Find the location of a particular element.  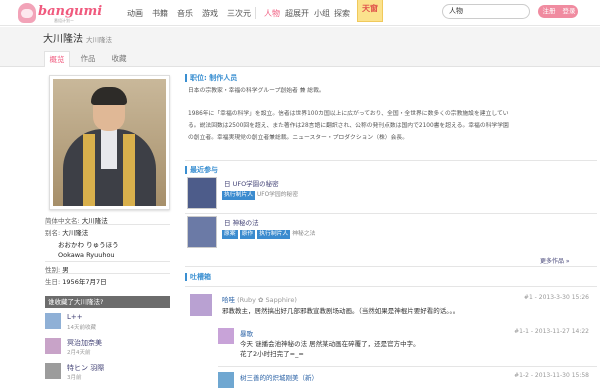

comment-author: 哈哇 (Ruby ✿ Sapphire) is located at coordinates (259, 299).